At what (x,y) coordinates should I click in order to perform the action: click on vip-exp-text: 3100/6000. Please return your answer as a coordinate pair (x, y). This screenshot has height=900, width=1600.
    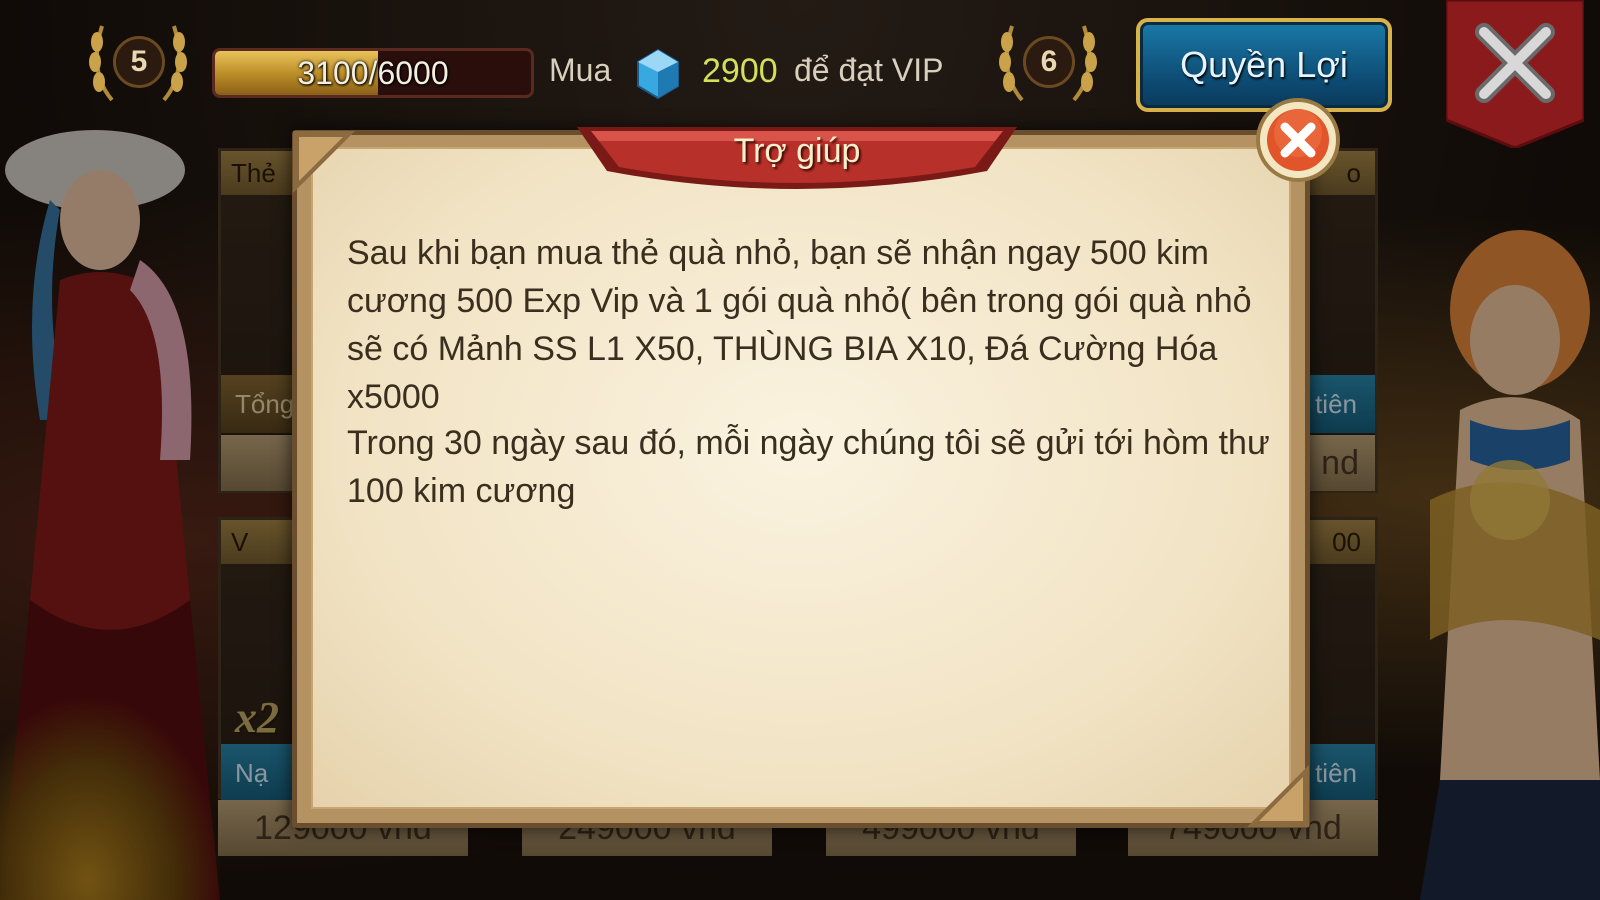
    Looking at the image, I should click on (373, 73).